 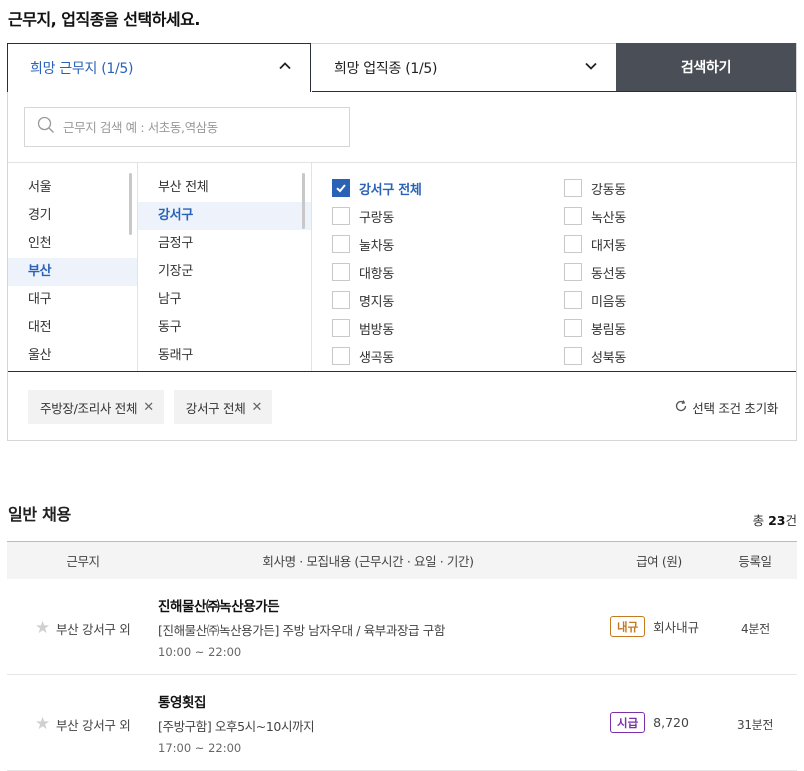 I want to click on job-description: [주방구함] 오후5시~10시까지, so click(x=236, y=725).